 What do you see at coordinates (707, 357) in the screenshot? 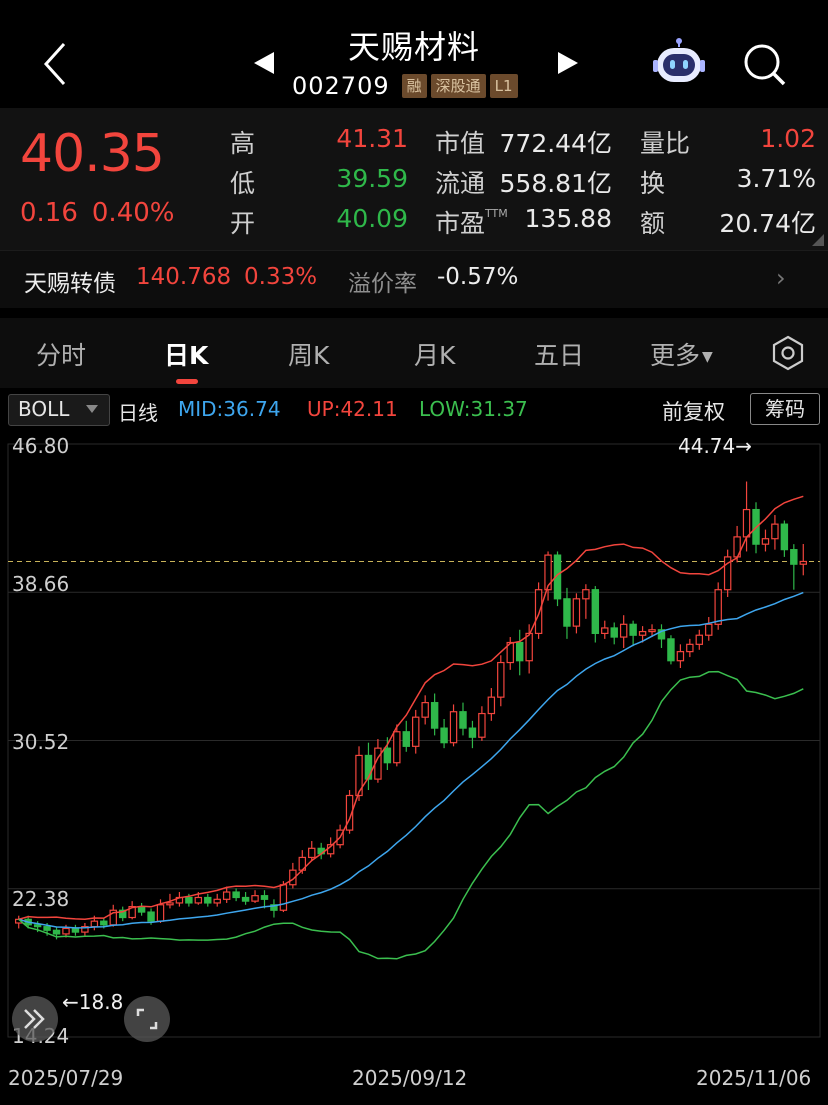
I see `caret-down-icon: ▼` at bounding box center [707, 357].